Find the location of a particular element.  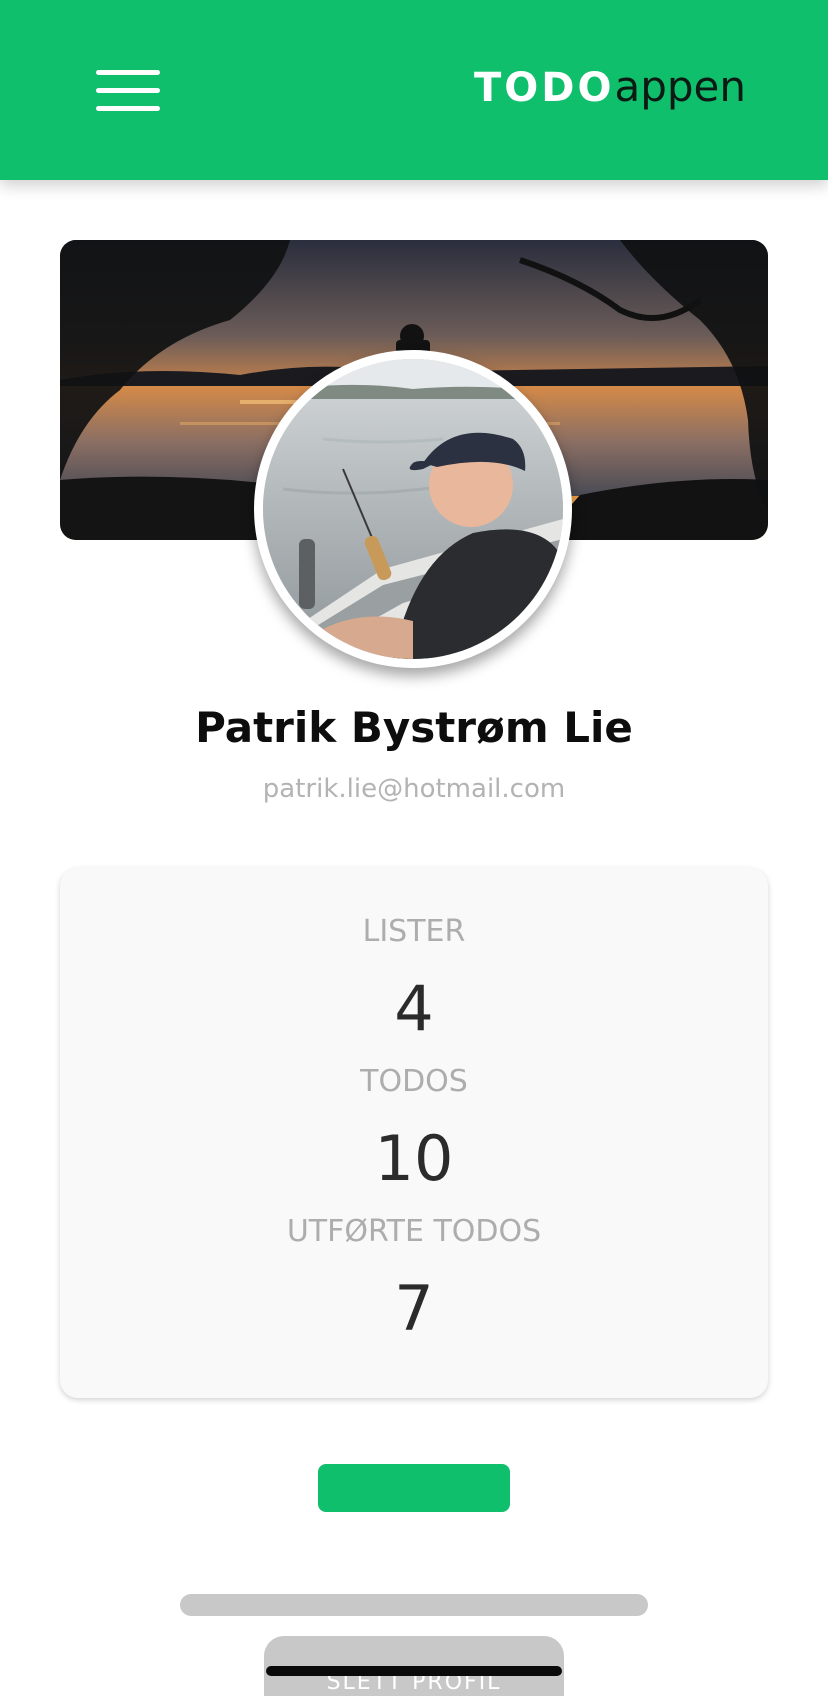

profile-email: patrik.lie@hotmail.com is located at coordinates (414, 789).